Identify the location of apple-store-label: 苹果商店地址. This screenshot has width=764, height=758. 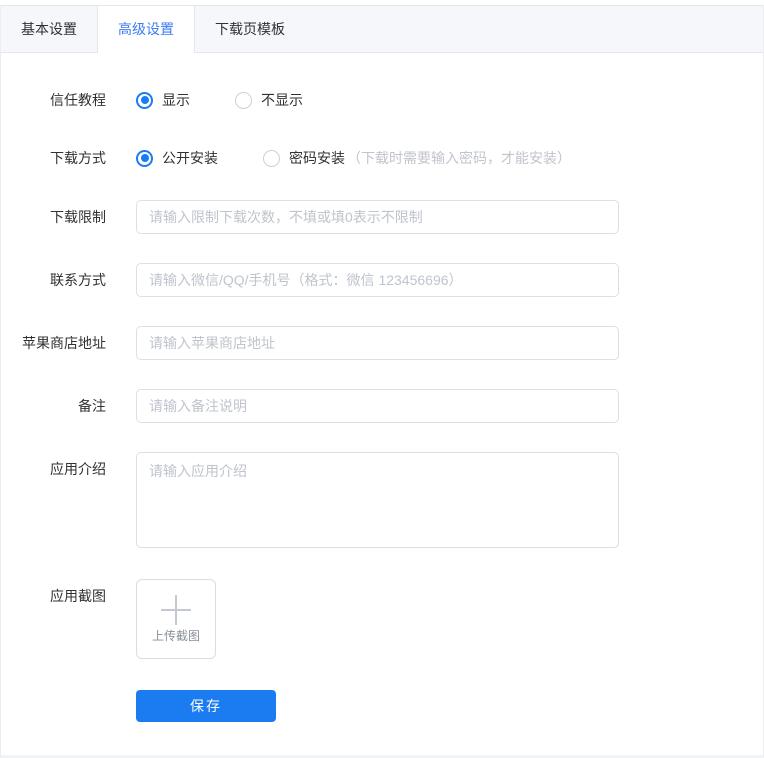
(64, 343).